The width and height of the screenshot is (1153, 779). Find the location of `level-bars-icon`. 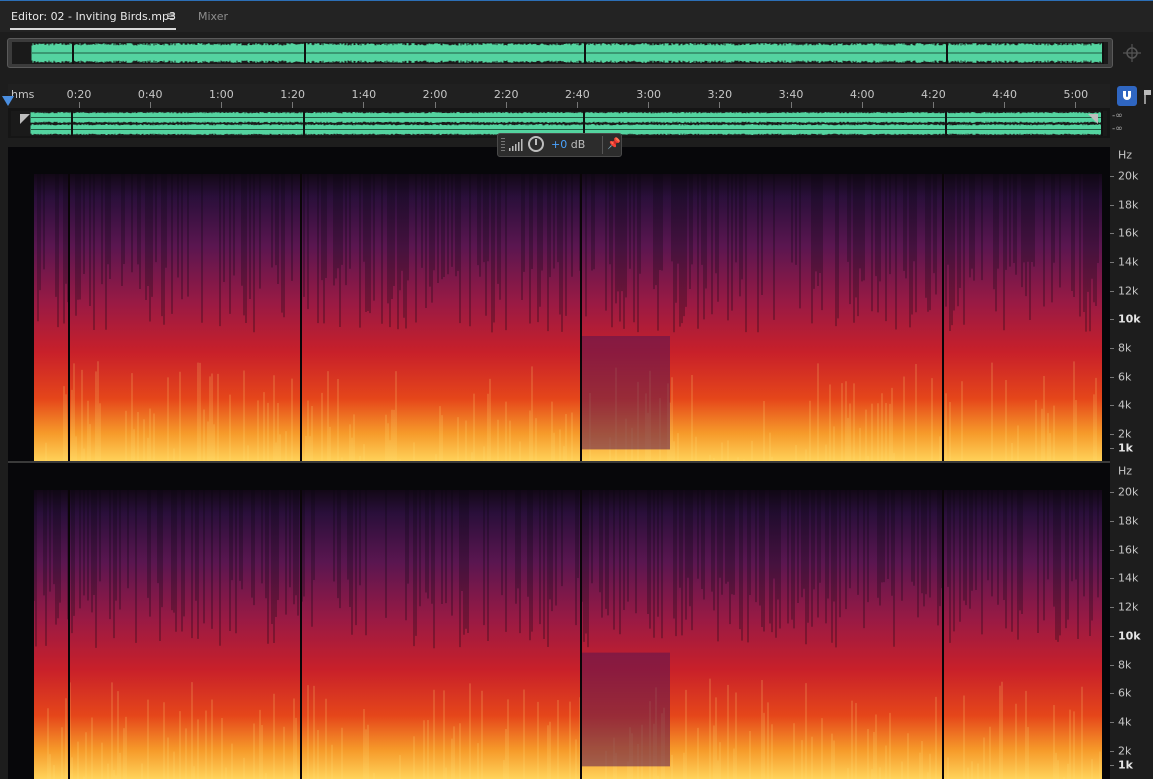

level-bars-icon is located at coordinates (516, 145).